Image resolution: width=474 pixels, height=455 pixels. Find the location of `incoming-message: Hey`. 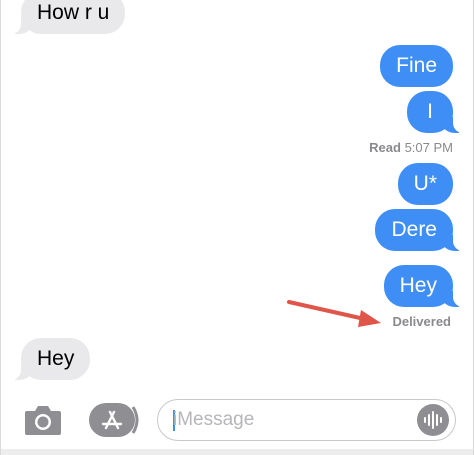

incoming-message: Hey is located at coordinates (49, 359).